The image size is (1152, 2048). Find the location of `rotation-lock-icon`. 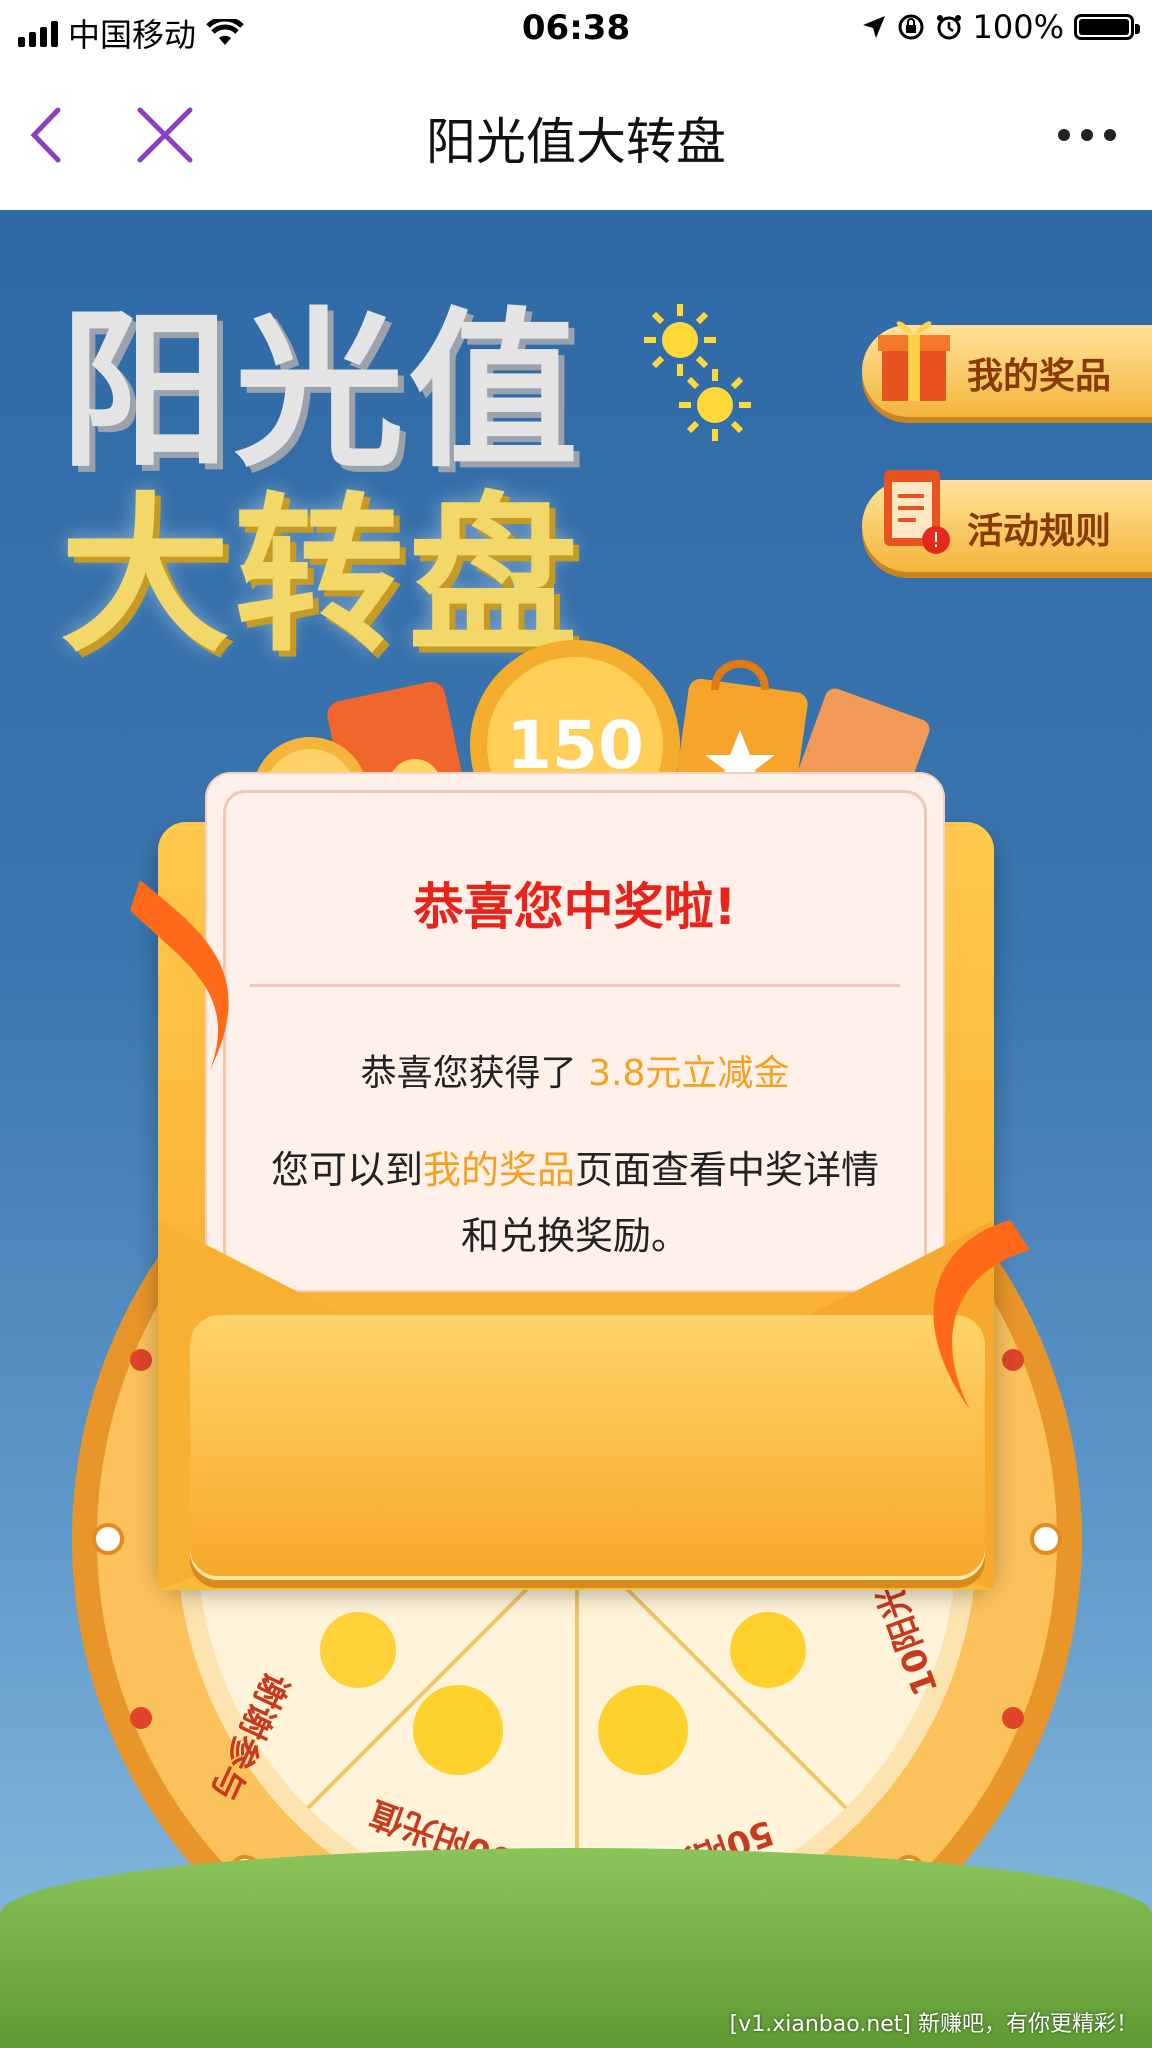

rotation-lock-icon is located at coordinates (911, 27).